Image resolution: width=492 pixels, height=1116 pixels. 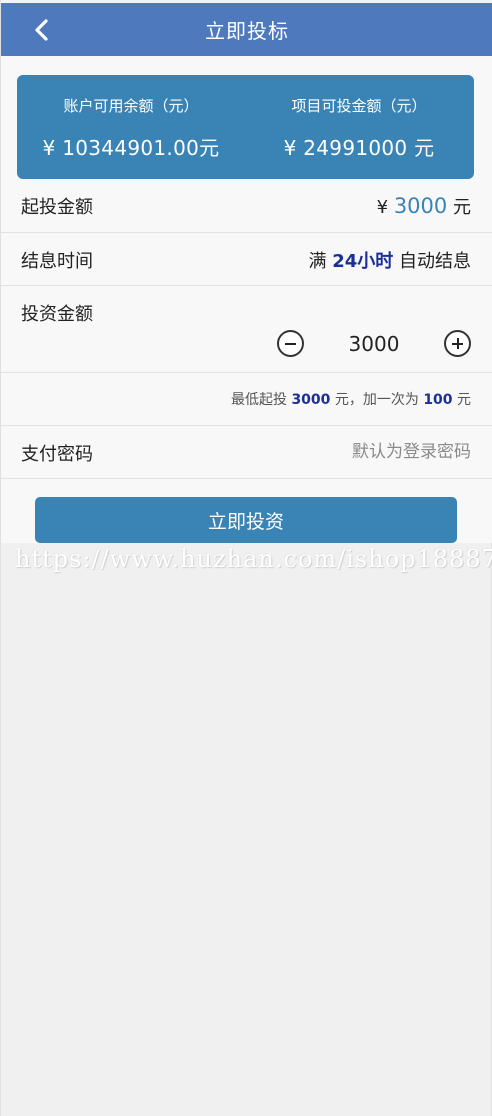 I want to click on min-invest-value: ¥ 3000 元, so click(x=424, y=206).